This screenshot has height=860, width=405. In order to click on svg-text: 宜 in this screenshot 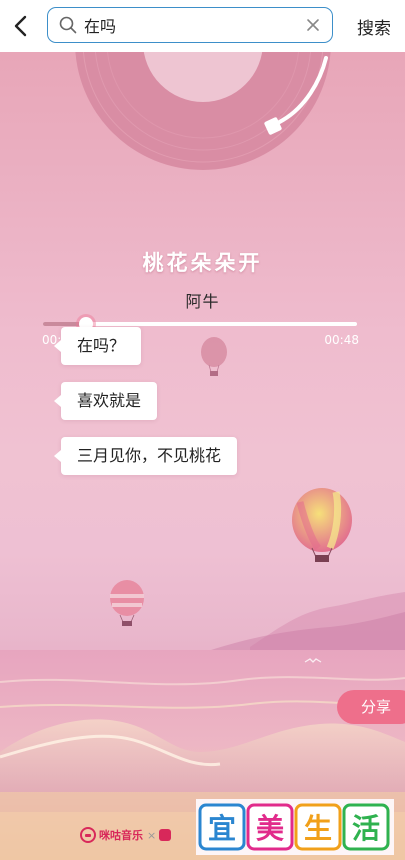, I will do `click(222, 828)`.